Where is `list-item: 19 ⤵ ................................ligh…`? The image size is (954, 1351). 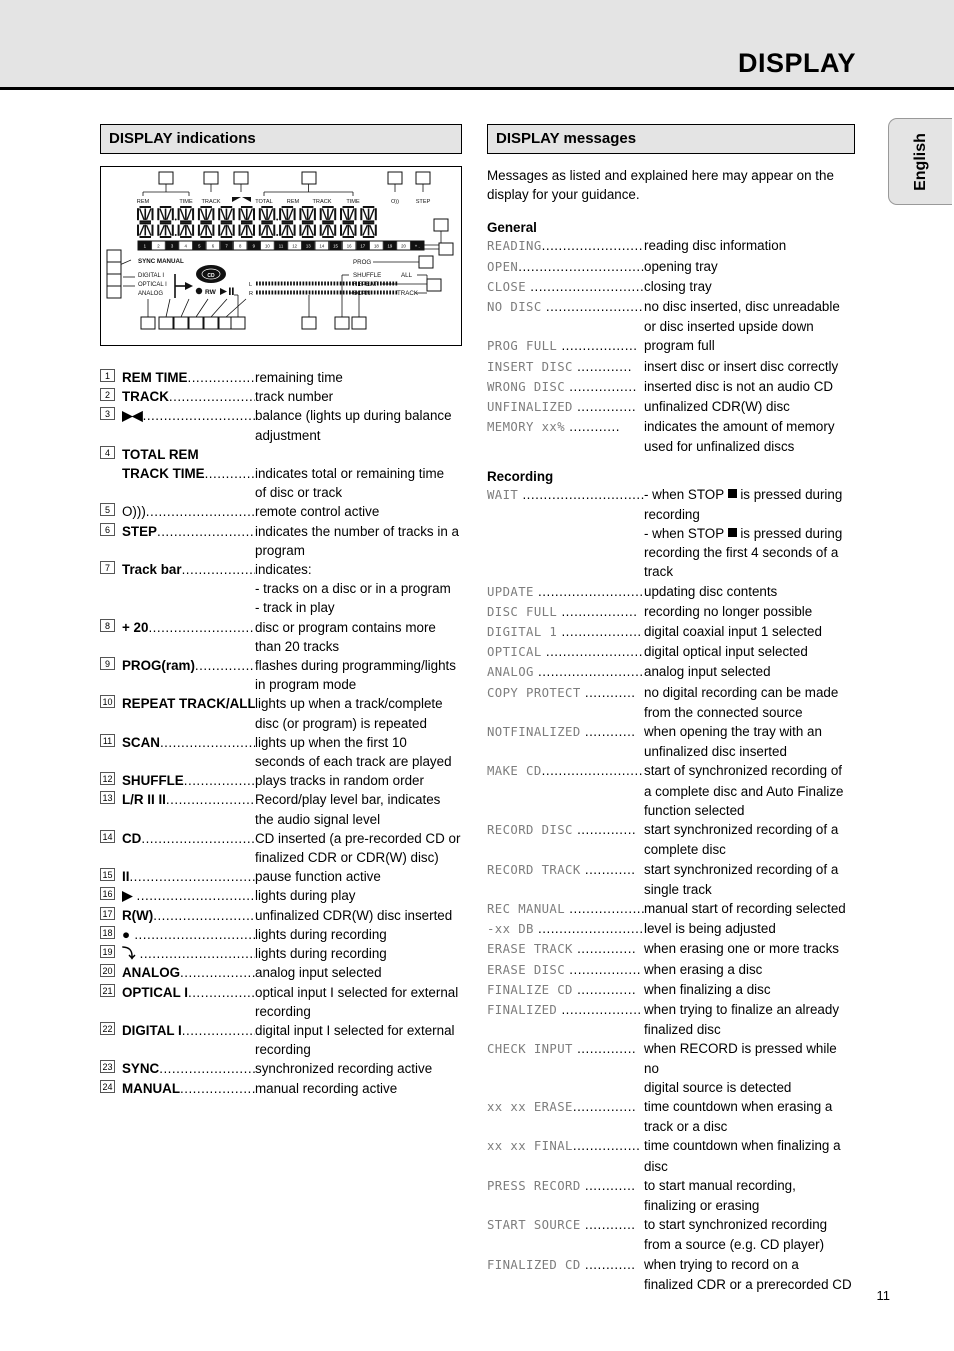
list-item: 19 ⤵ ................................ligh… is located at coordinates (281, 953).